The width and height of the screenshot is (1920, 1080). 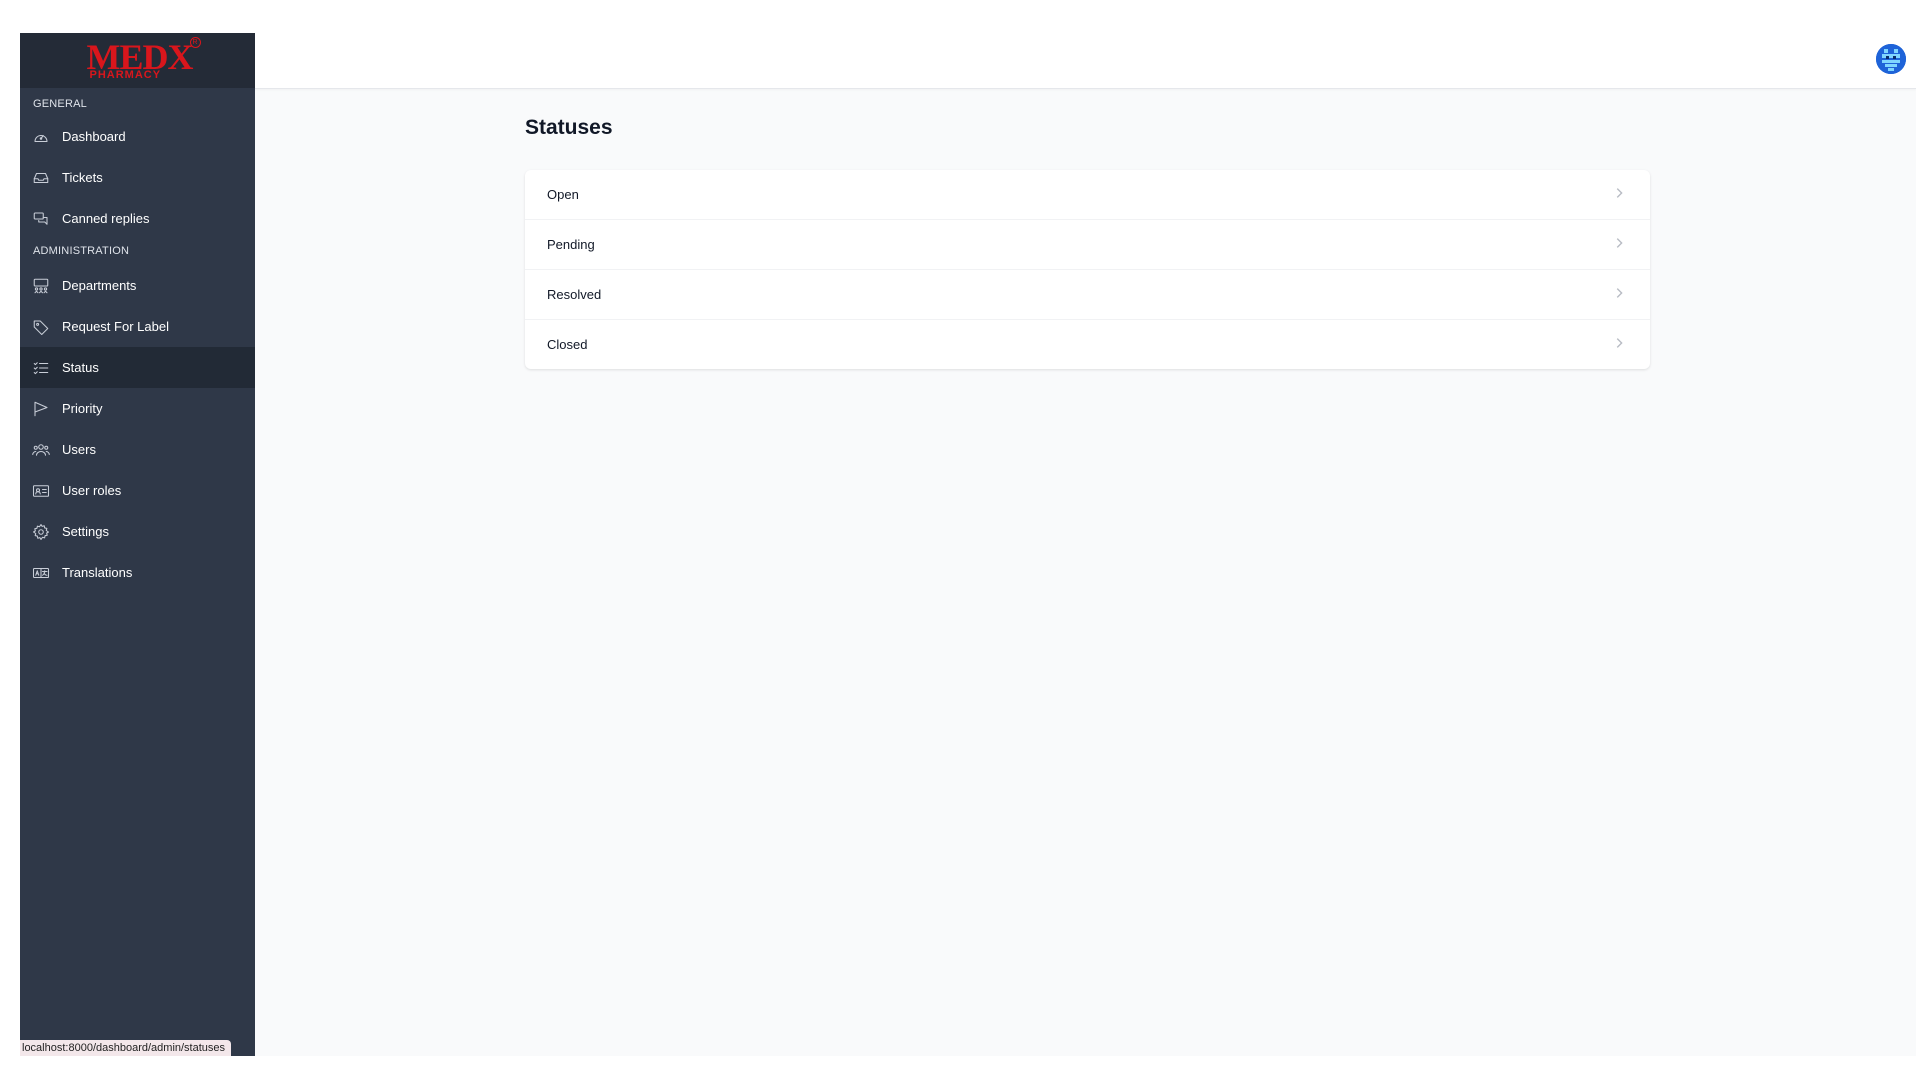 I want to click on dashboard-gauge-icon, so click(x=41, y=137).